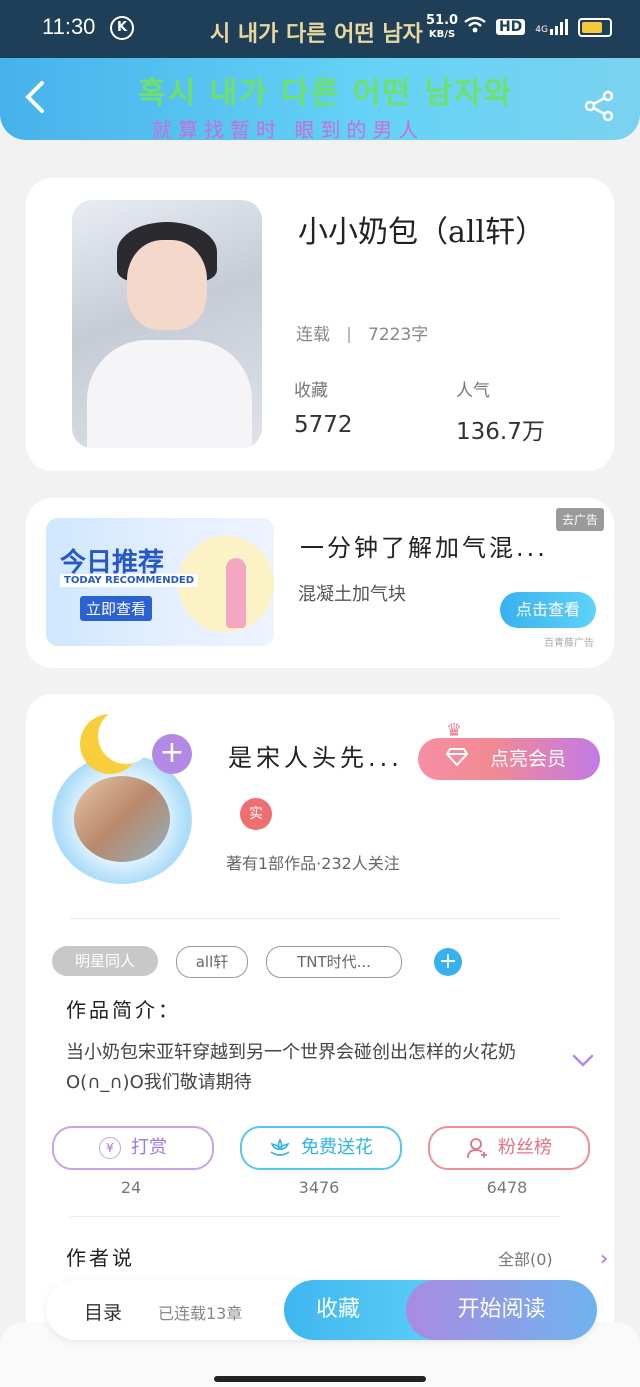 The height and width of the screenshot is (1387, 640). Describe the element at coordinates (110, 1148) in the screenshot. I see `yen-icon: ¥` at that location.